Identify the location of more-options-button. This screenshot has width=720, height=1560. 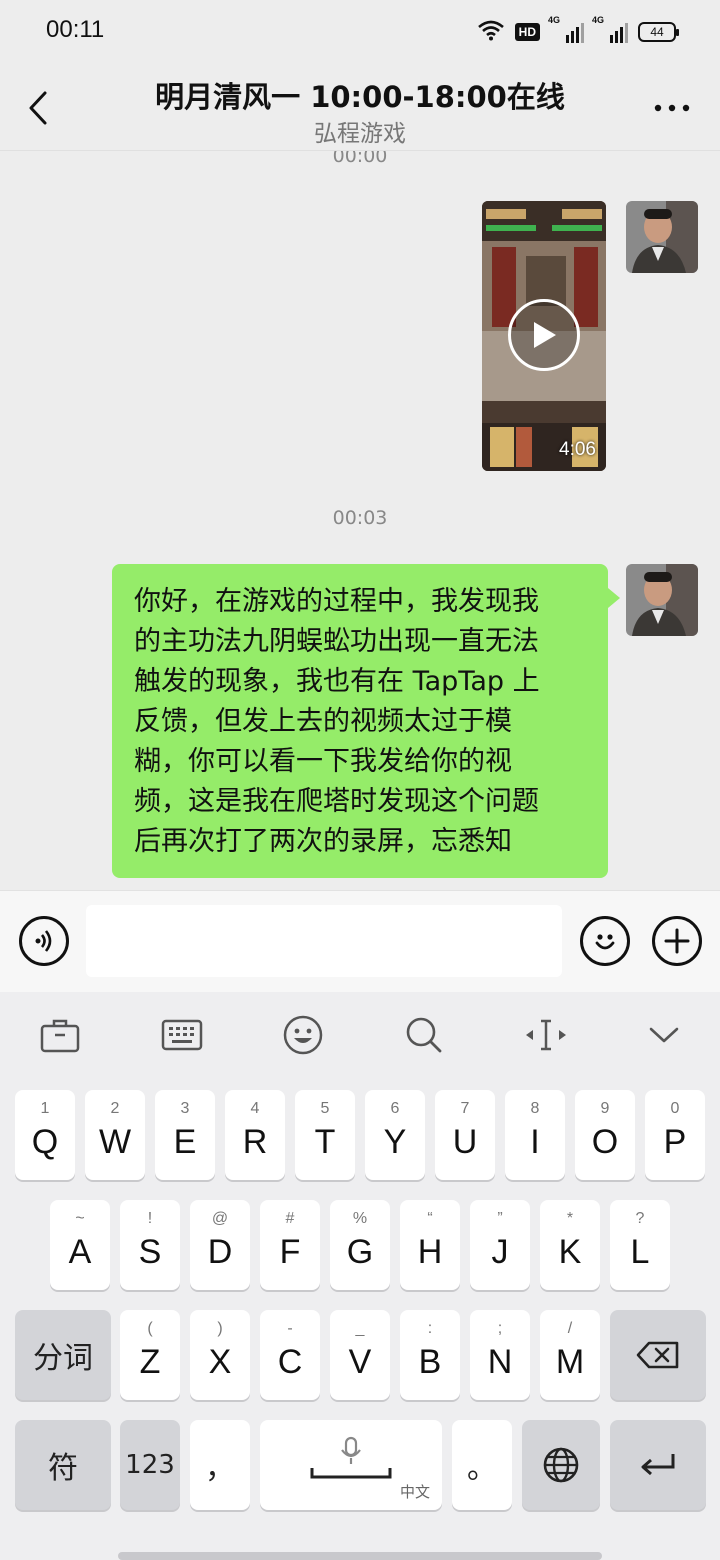
(672, 108).